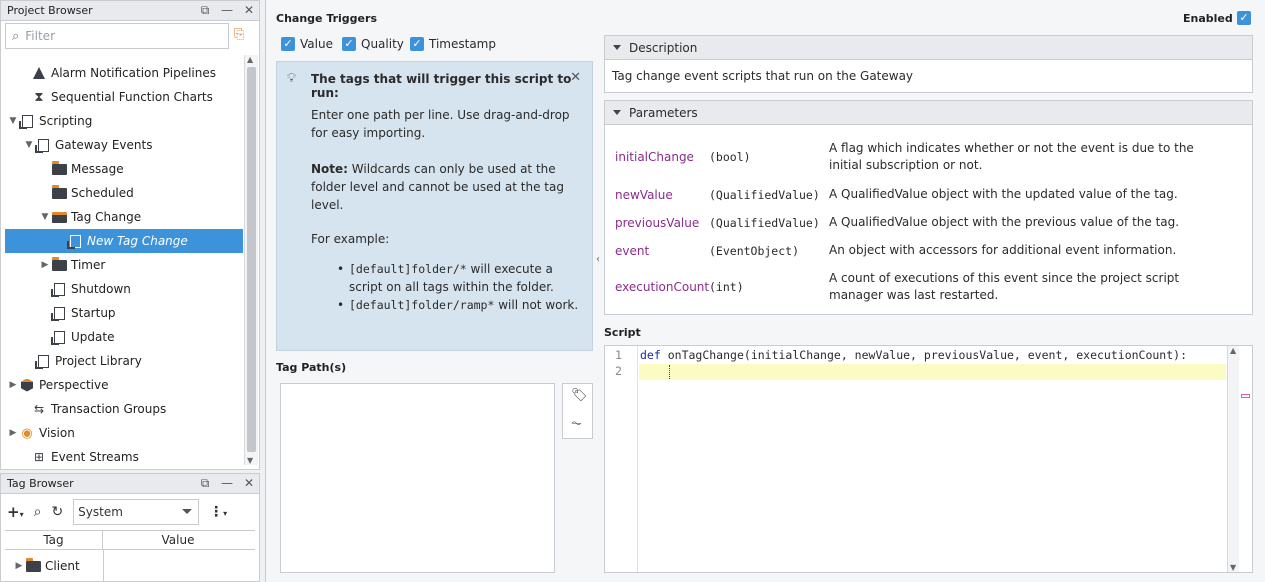 This screenshot has width=1265, height=582. What do you see at coordinates (136, 512) in the screenshot?
I see `tag-provider-select: System` at bounding box center [136, 512].